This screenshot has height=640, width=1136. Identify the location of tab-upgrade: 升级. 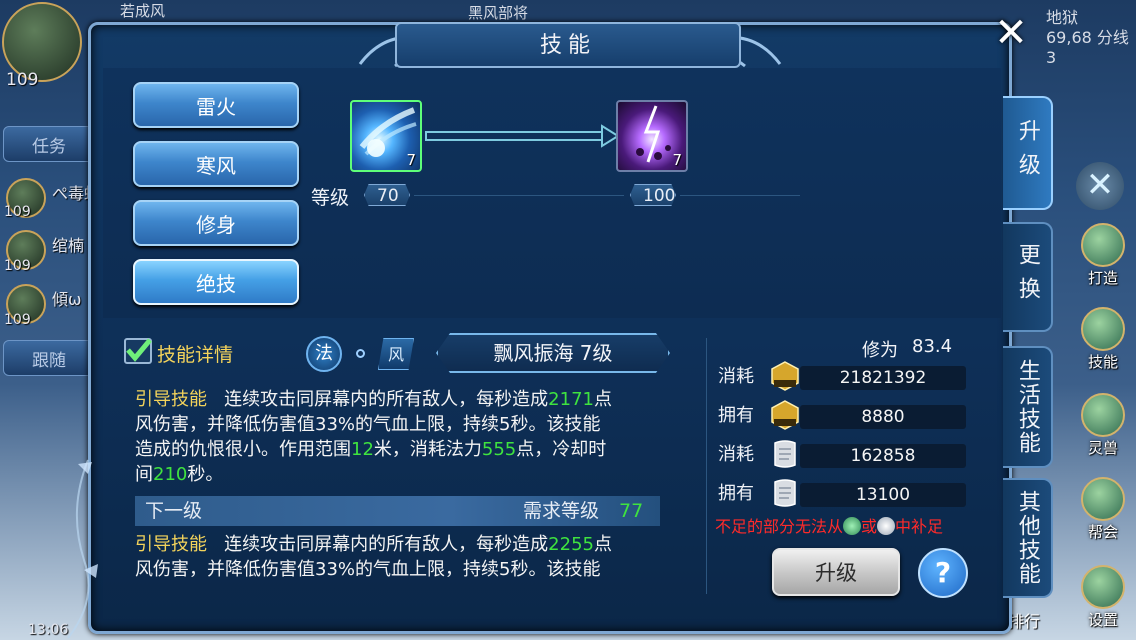
(1028, 153).